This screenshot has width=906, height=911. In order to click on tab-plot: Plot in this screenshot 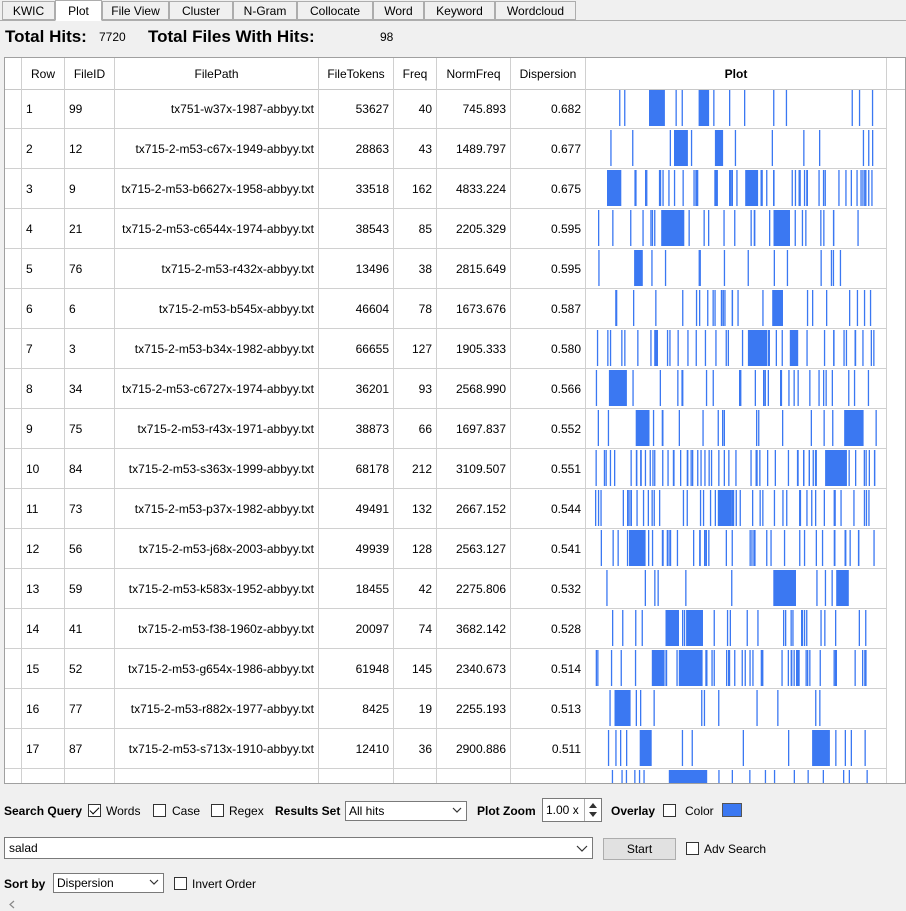, I will do `click(78, 10)`.